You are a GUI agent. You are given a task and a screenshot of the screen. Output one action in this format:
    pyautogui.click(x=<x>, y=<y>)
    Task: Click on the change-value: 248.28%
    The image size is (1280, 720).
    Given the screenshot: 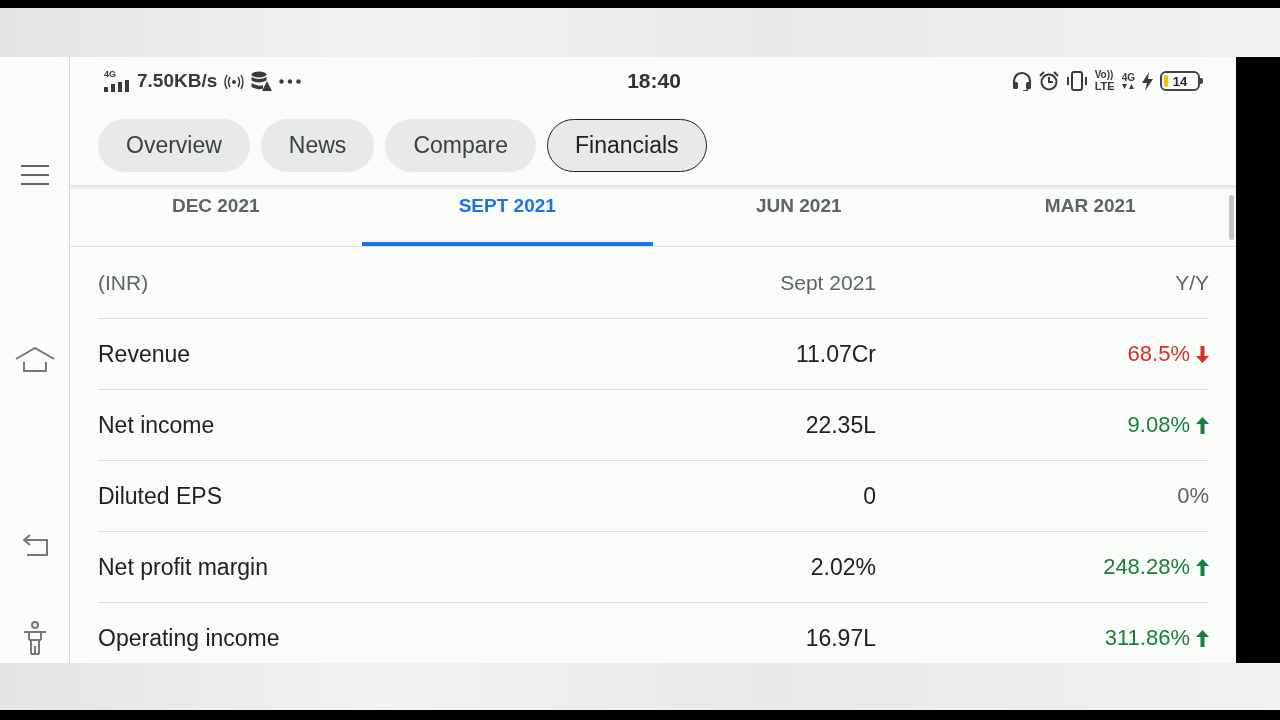 What is the action you would take?
    pyautogui.click(x=1146, y=567)
    